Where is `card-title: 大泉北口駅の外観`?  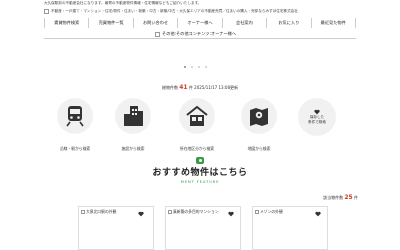 card-title: 大泉北口駅の外観 is located at coordinates (98, 212).